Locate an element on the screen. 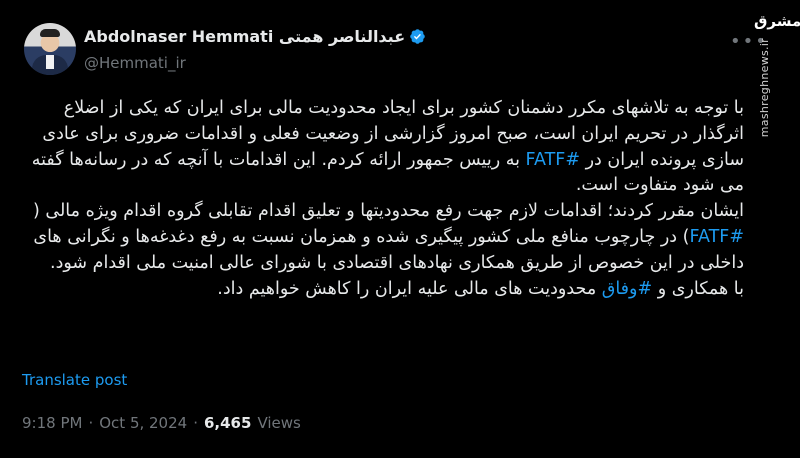  tweet-text-segment: با همکاری و is located at coordinates (698, 288).